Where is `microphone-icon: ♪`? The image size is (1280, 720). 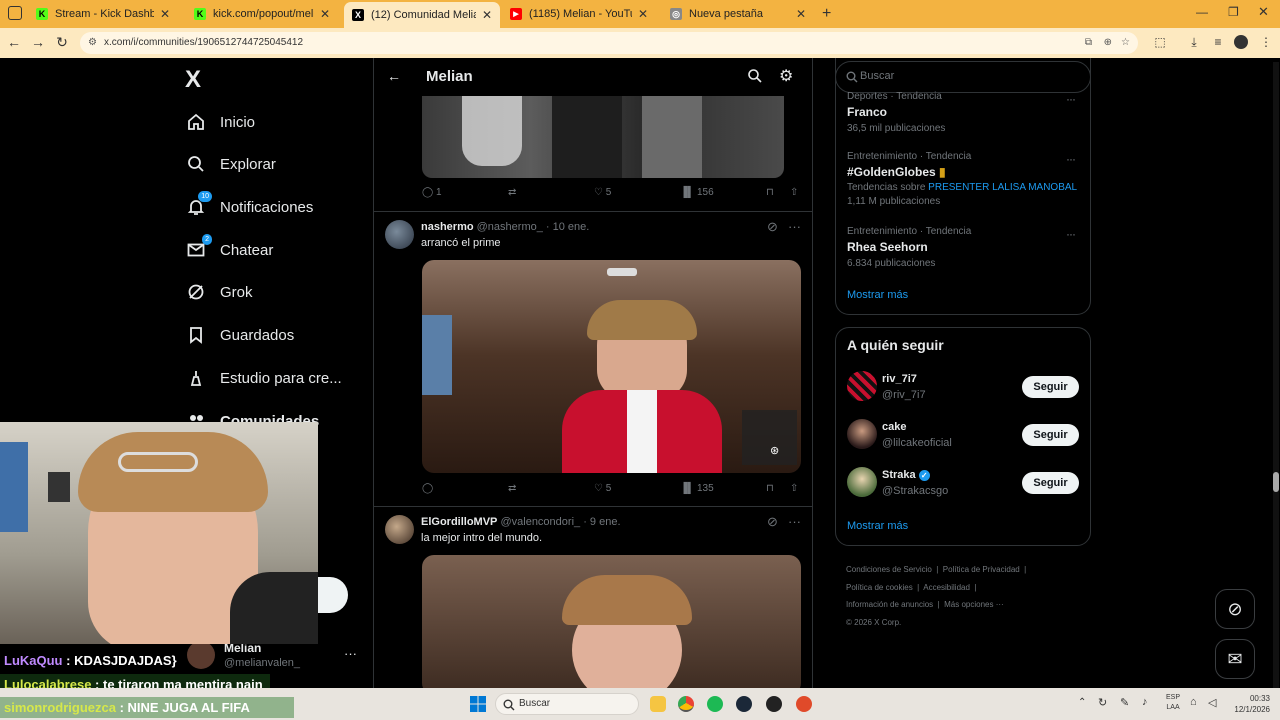
microphone-icon: ♪ is located at coordinates (1145, 702).